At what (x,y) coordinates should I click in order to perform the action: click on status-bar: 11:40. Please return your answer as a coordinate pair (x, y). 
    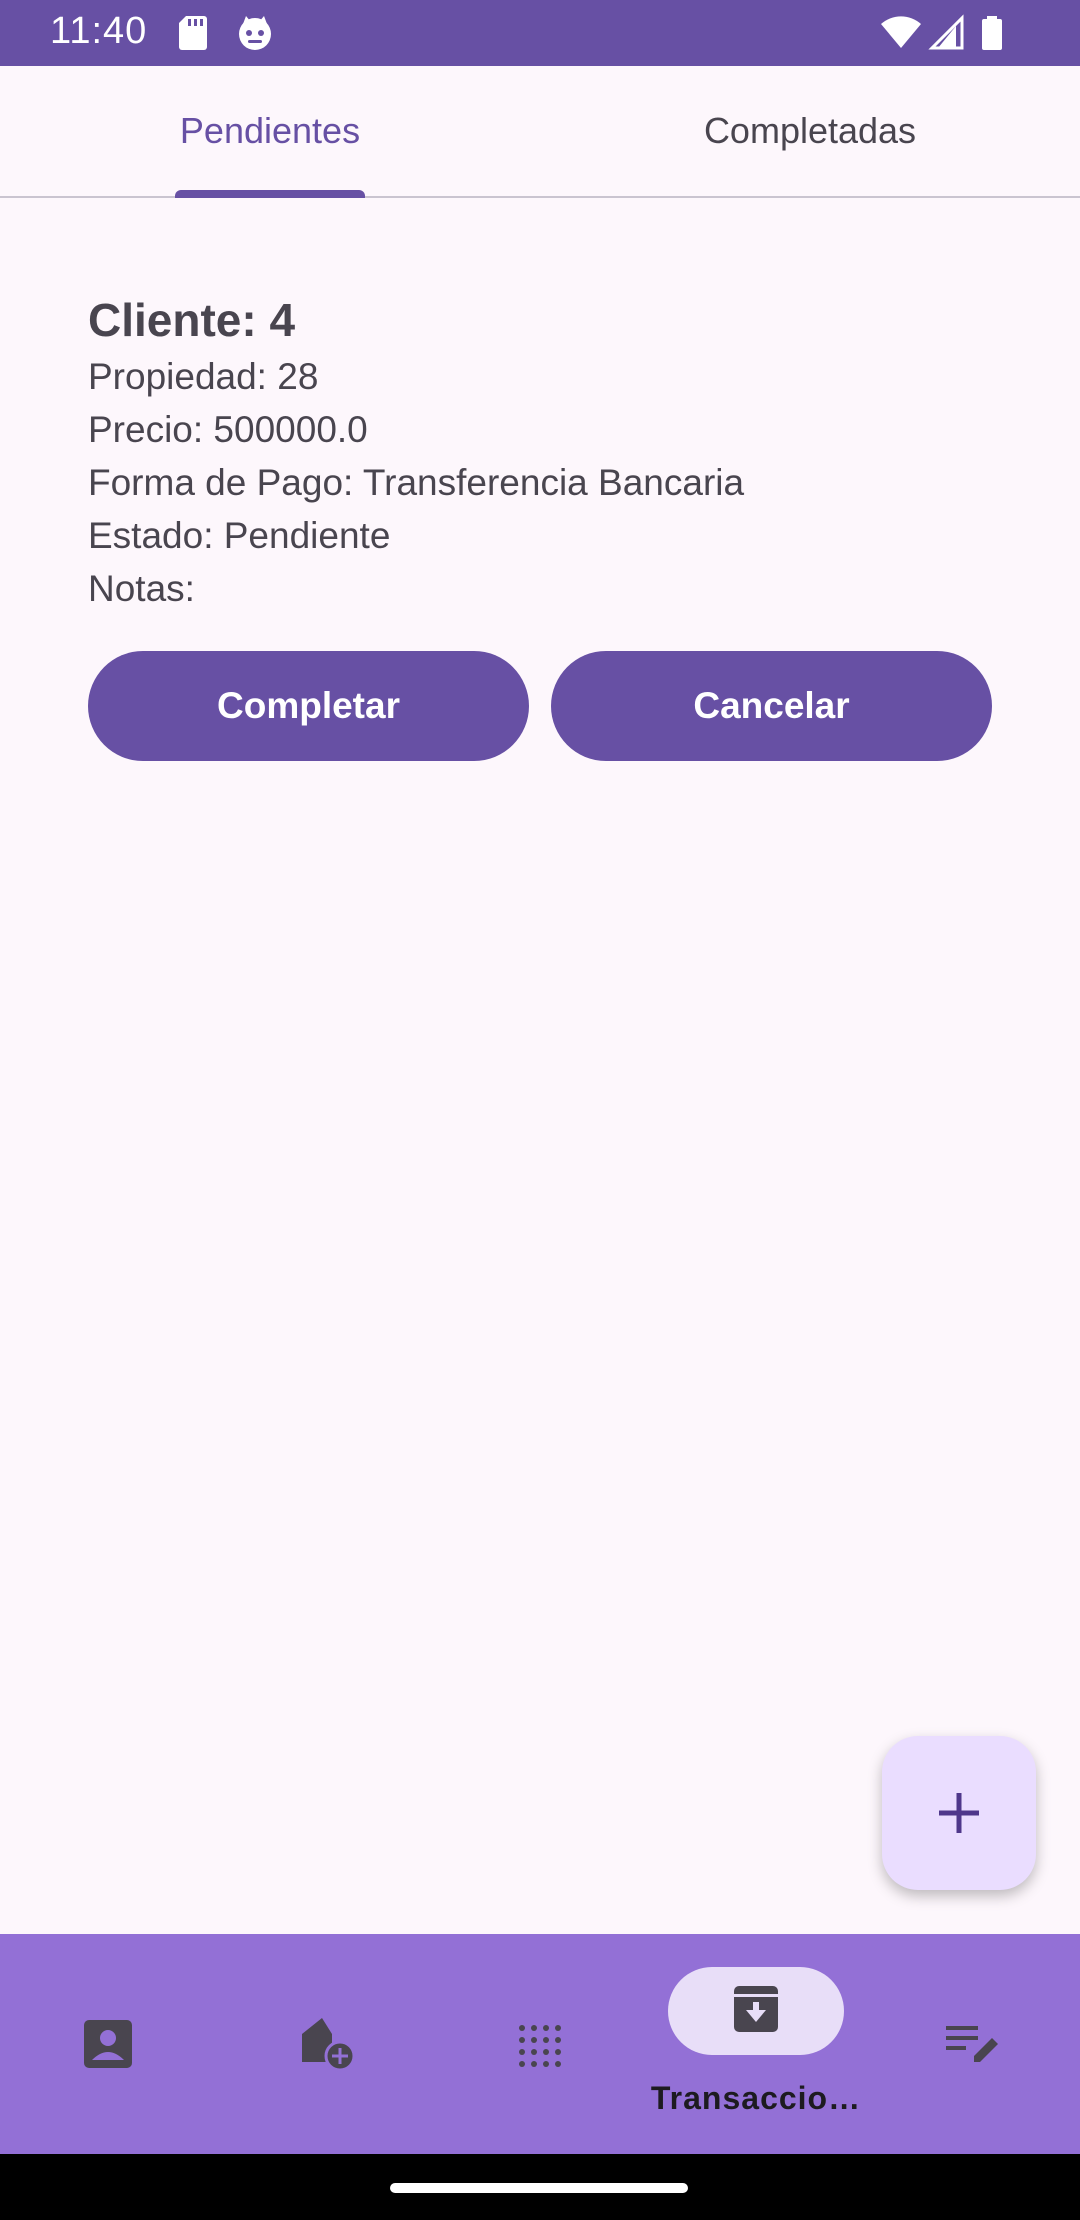
    Looking at the image, I should click on (540, 33).